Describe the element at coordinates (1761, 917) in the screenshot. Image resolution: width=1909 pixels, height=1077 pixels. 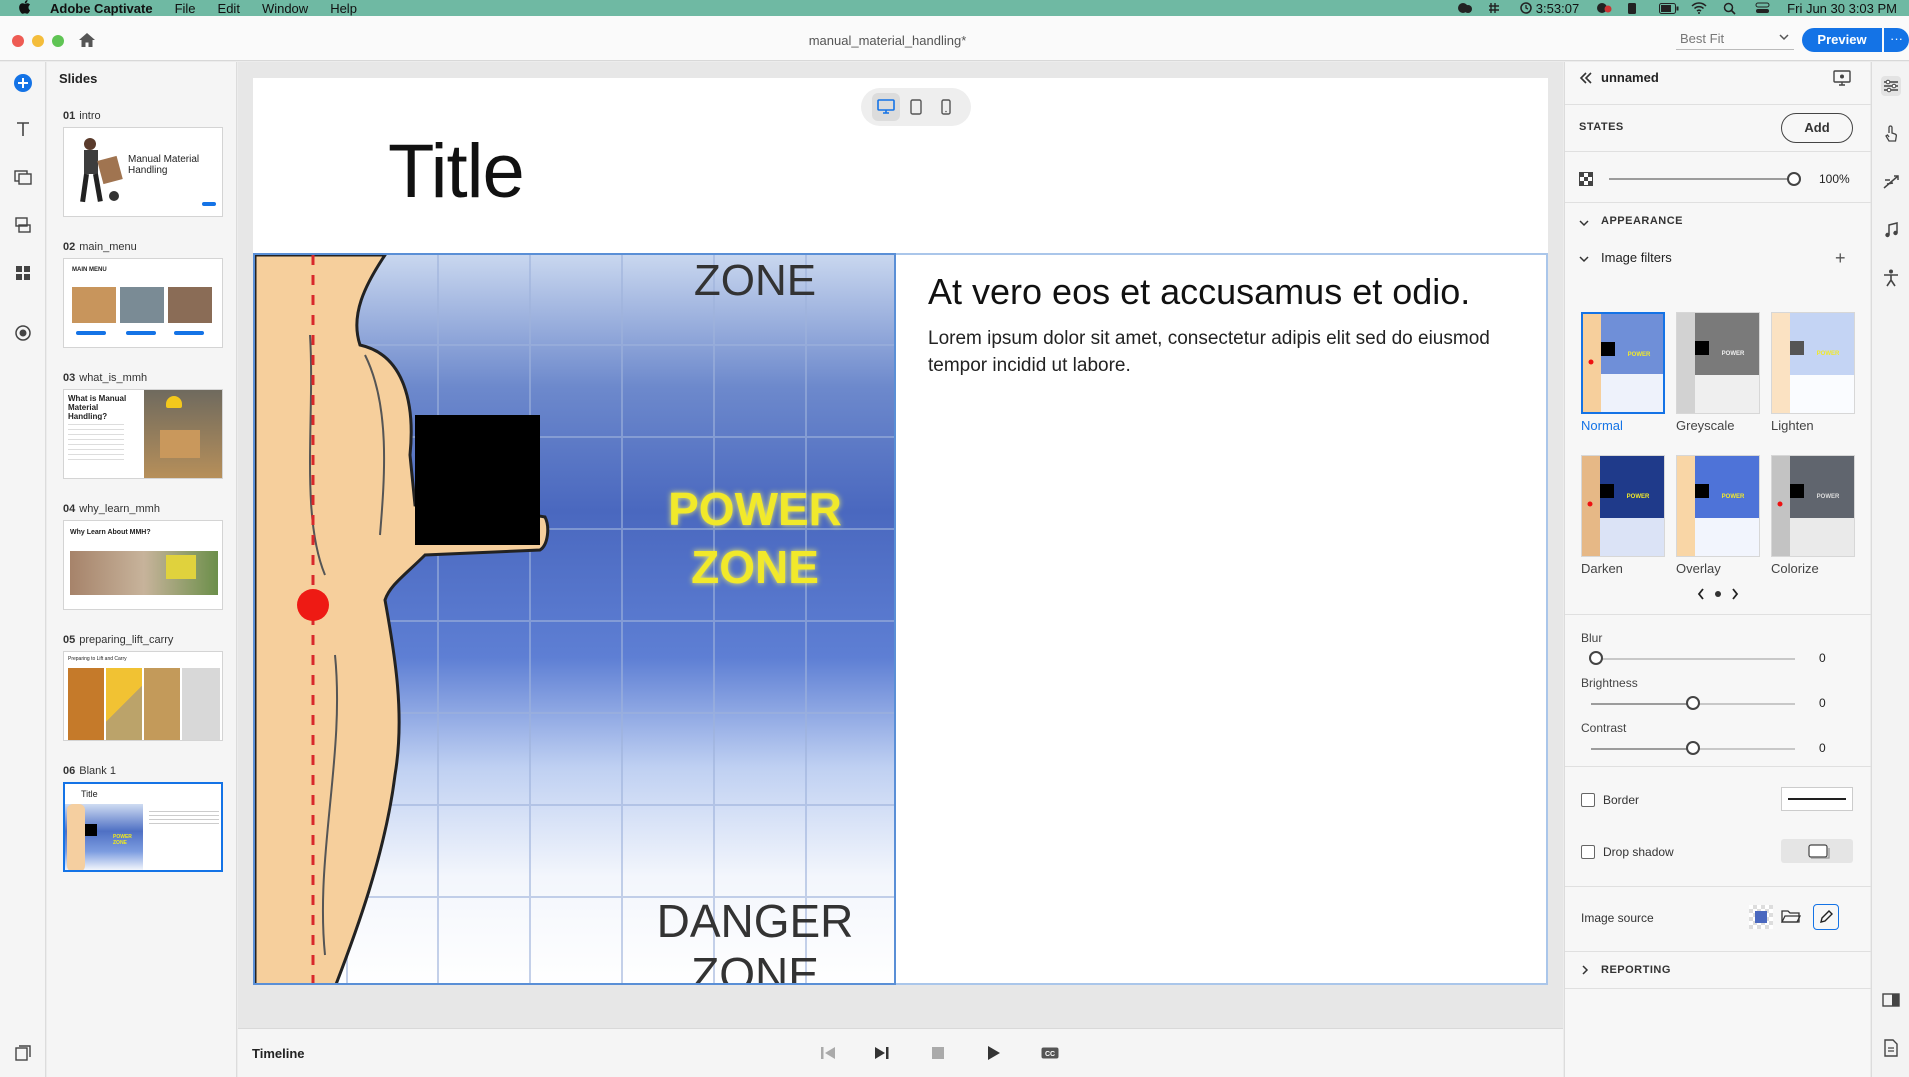
I see `image-source-thumbnail` at that location.